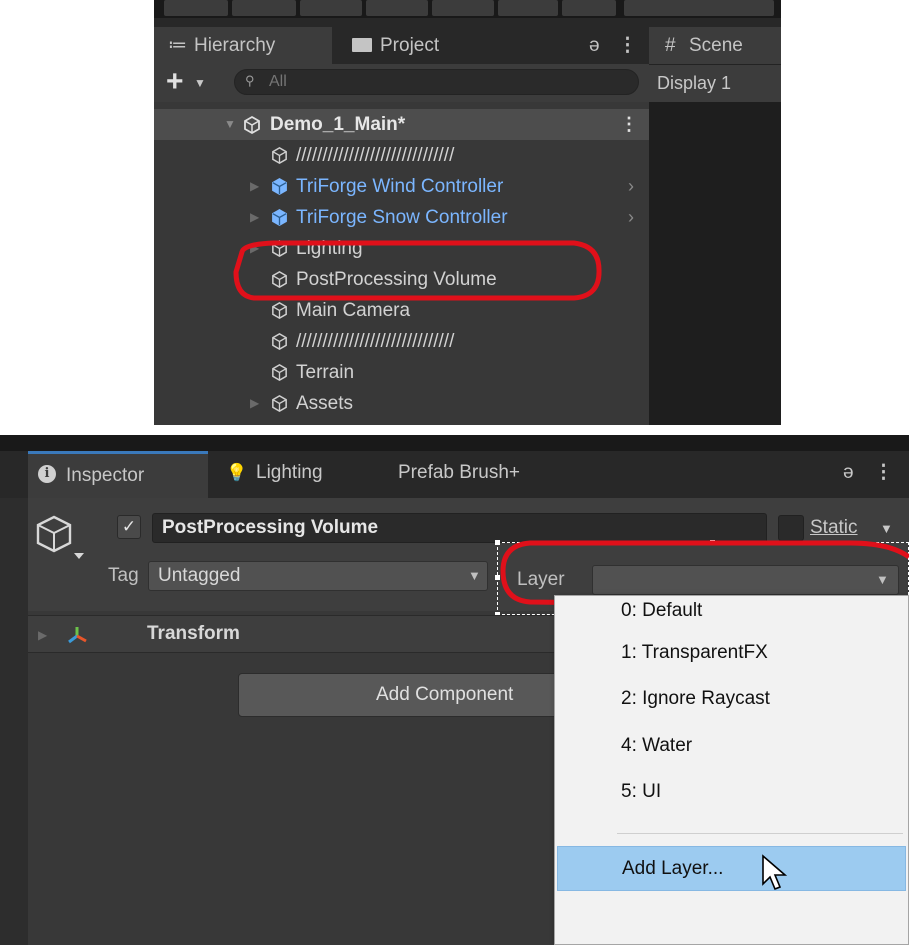  I want to click on menu-item-label: 4: Water, so click(657, 745).